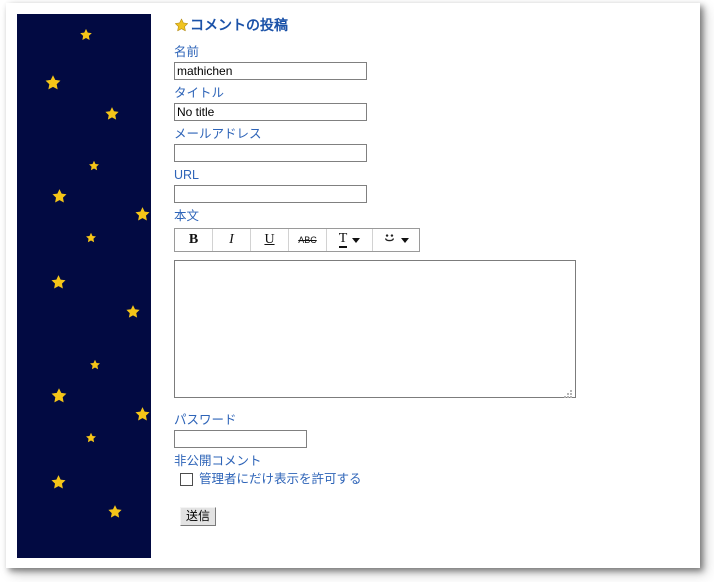 This screenshot has height=582, width=714. I want to click on text-color-button: T, so click(350, 240).